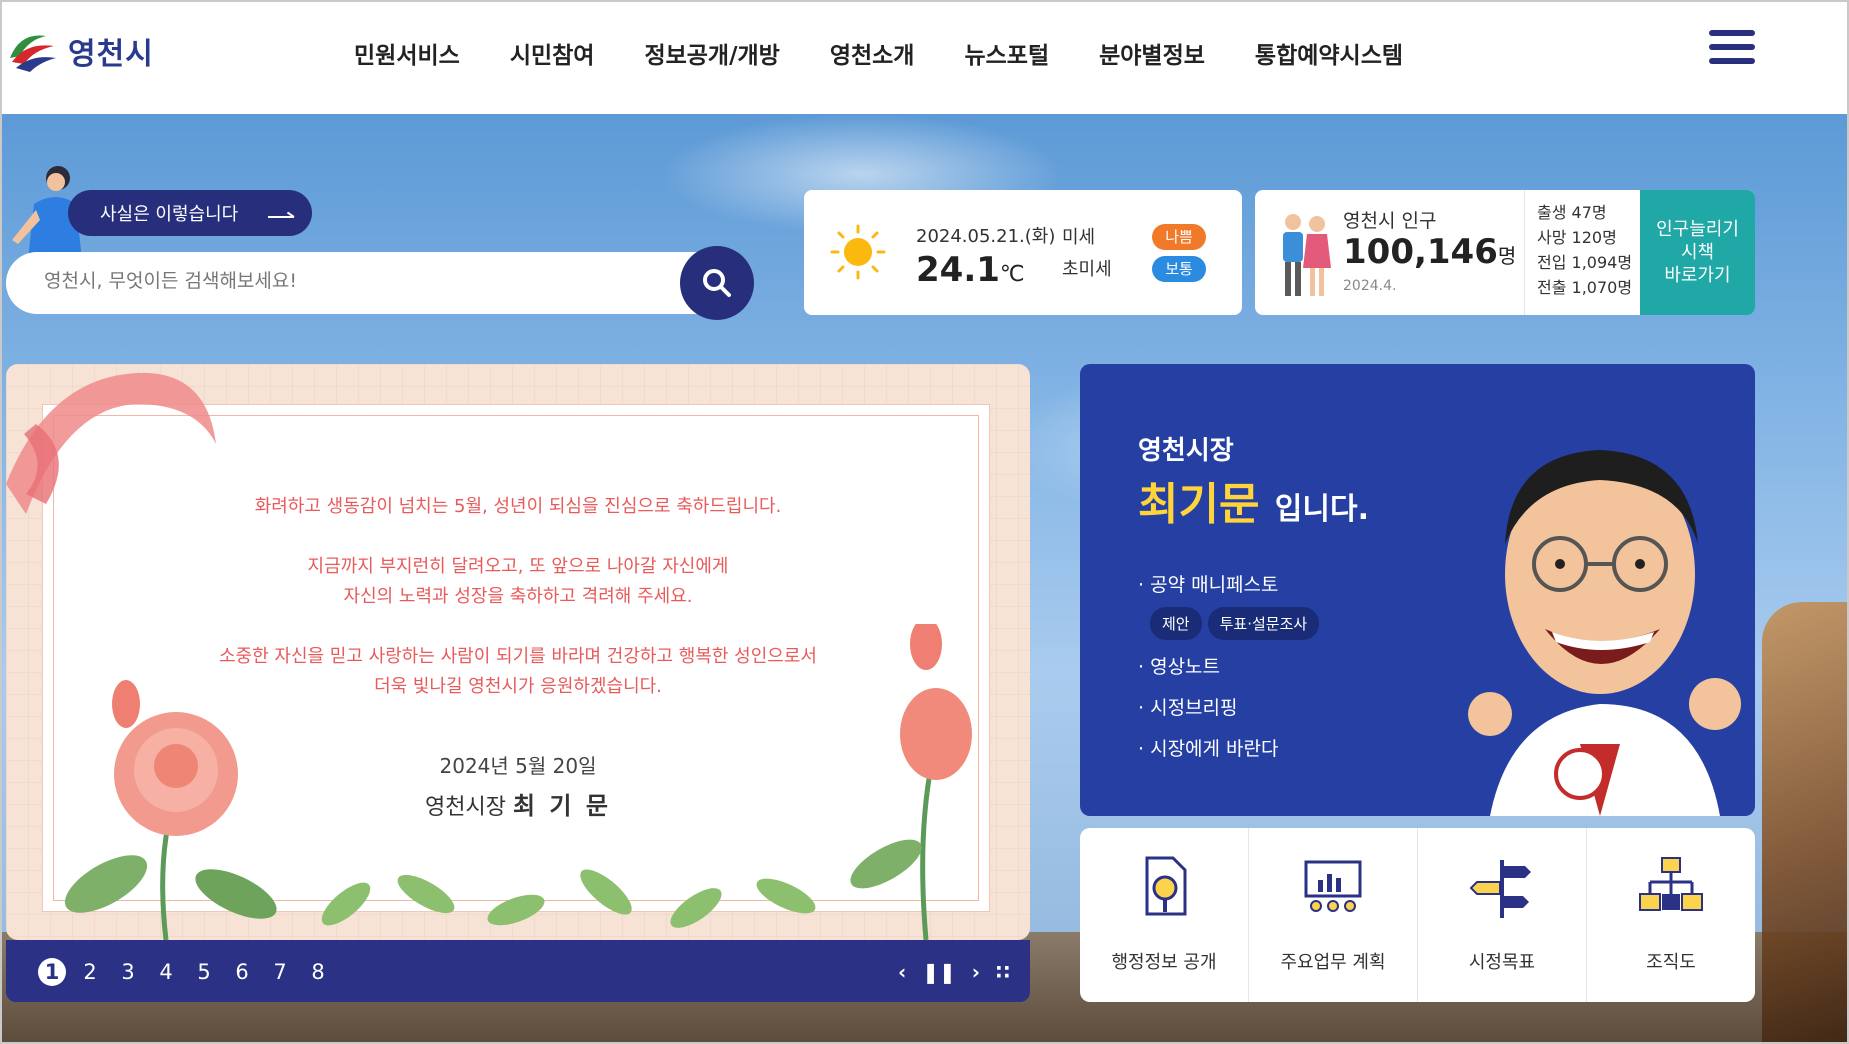 This screenshot has width=1849, height=1044. I want to click on quick-link-label: 주요업무 계획, so click(1333, 962).